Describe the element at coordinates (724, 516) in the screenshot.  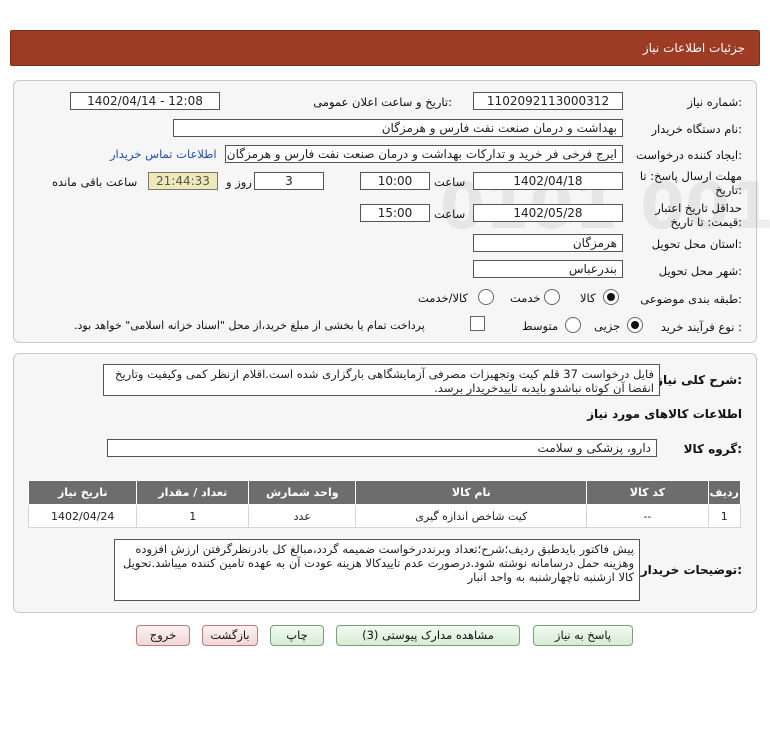
I see `cell-row-number: 1` at that location.